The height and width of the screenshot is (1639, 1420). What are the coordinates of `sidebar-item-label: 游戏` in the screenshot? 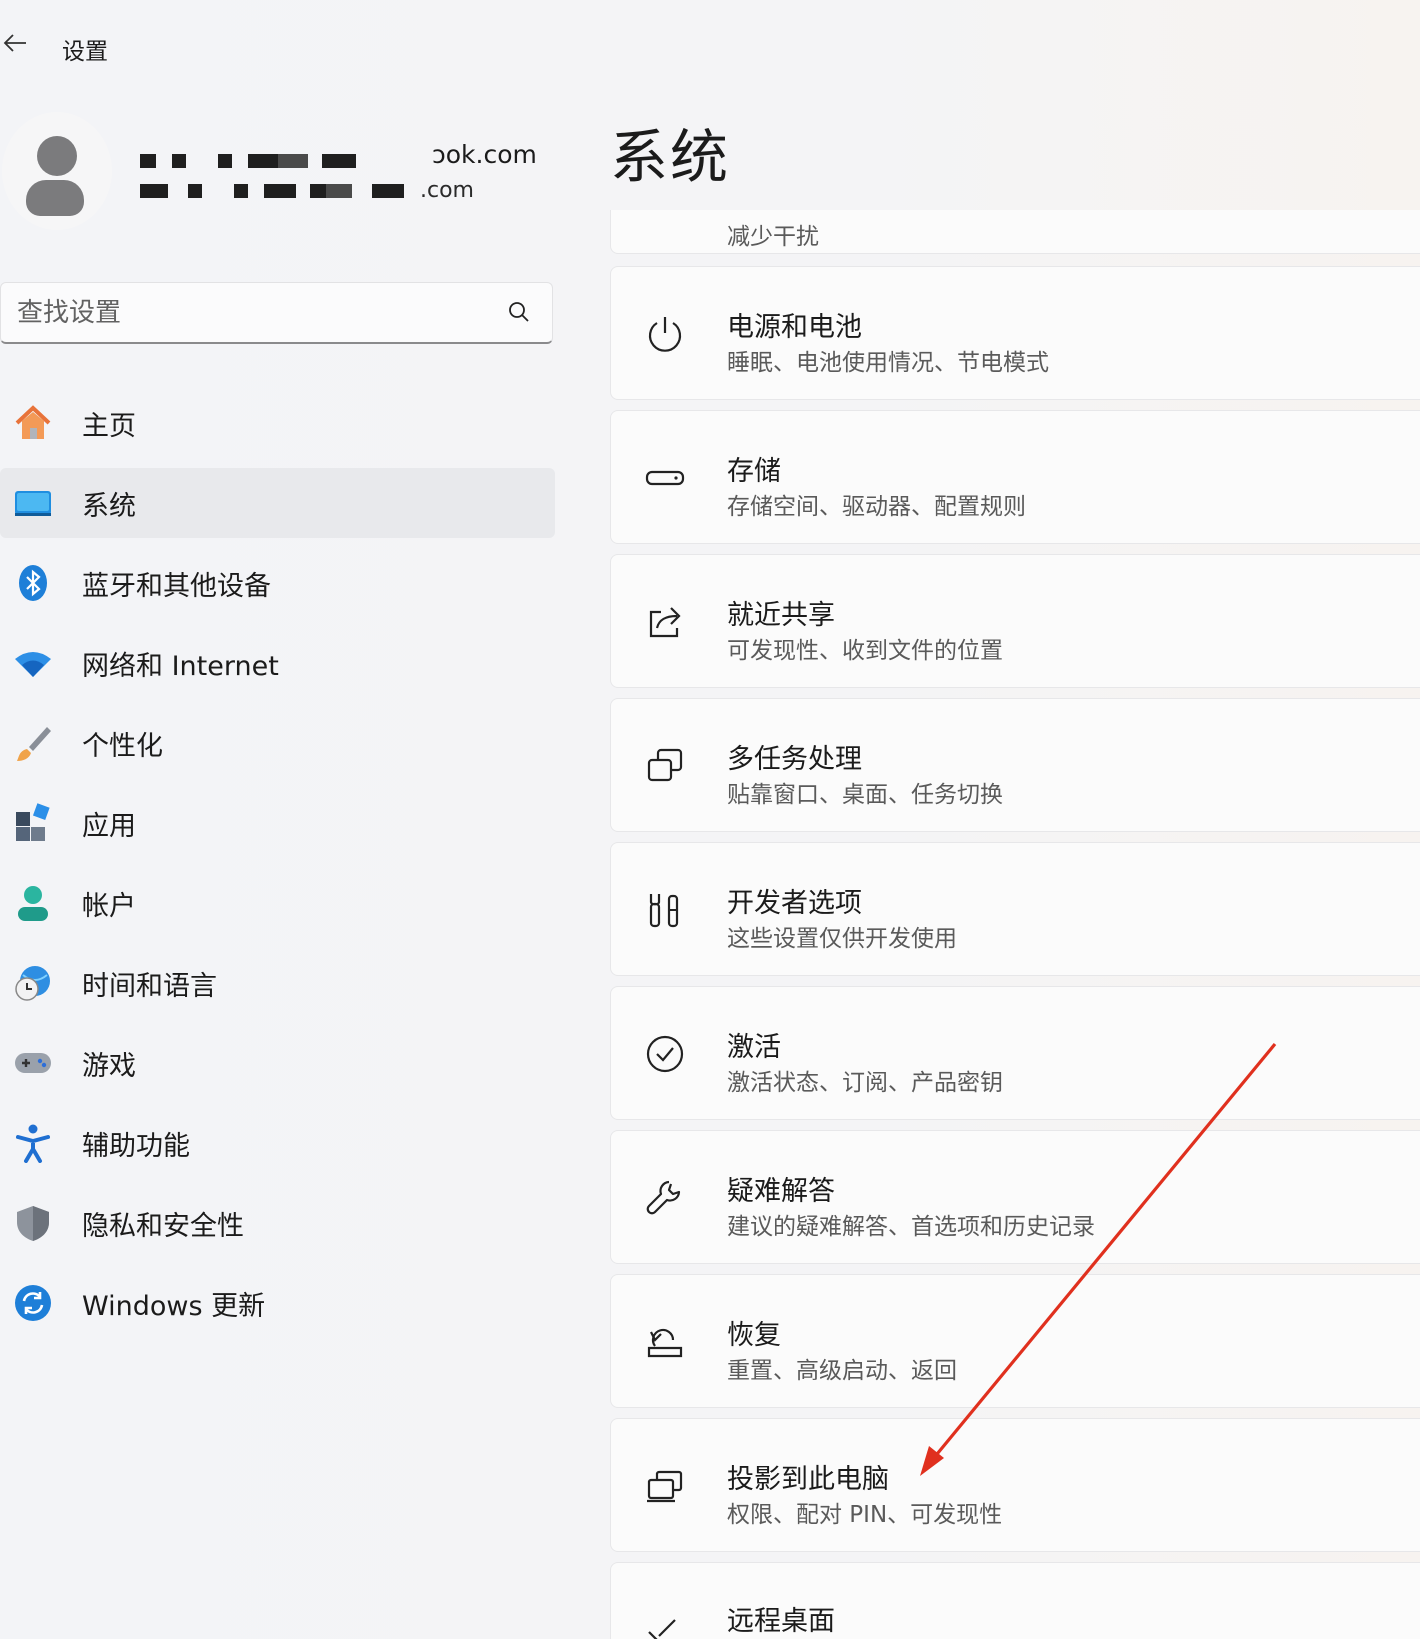 It's located at (109, 1066).